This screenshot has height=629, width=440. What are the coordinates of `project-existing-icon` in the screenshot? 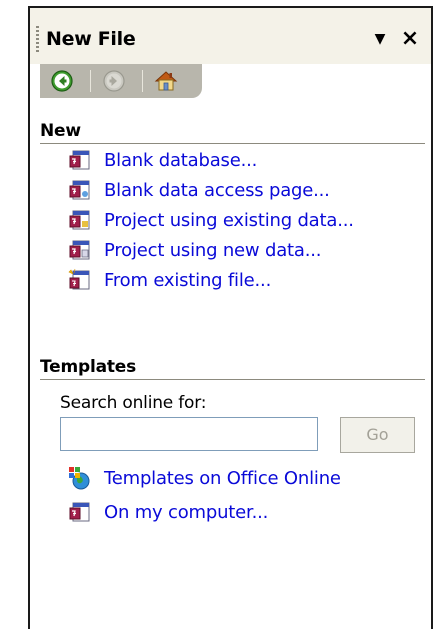 It's located at (79, 220).